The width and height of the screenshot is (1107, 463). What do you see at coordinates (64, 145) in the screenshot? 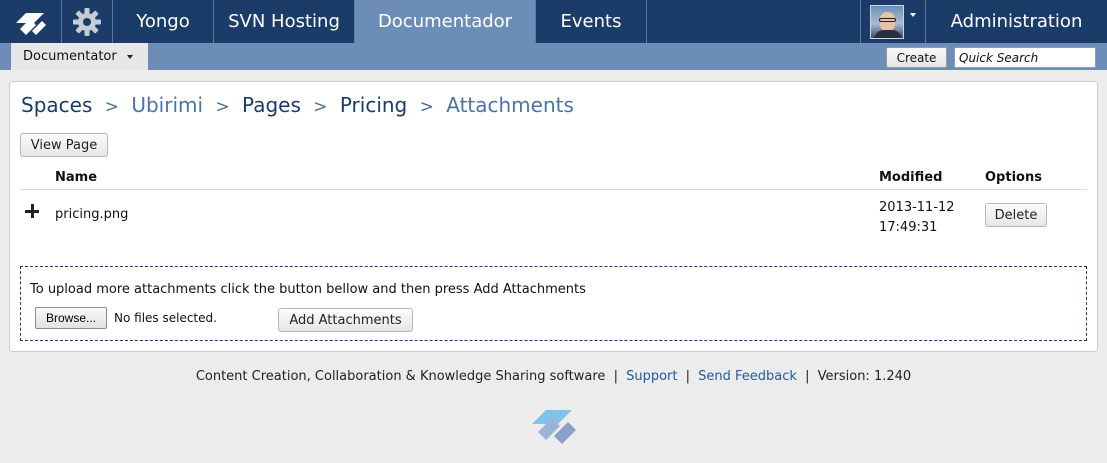
I see `view-page-button: View Page` at bounding box center [64, 145].